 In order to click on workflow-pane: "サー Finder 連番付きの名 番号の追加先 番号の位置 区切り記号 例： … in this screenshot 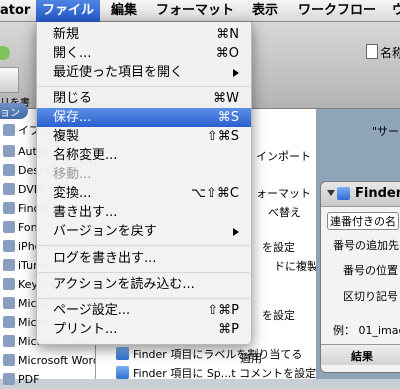, I will do `click(358, 244)`.